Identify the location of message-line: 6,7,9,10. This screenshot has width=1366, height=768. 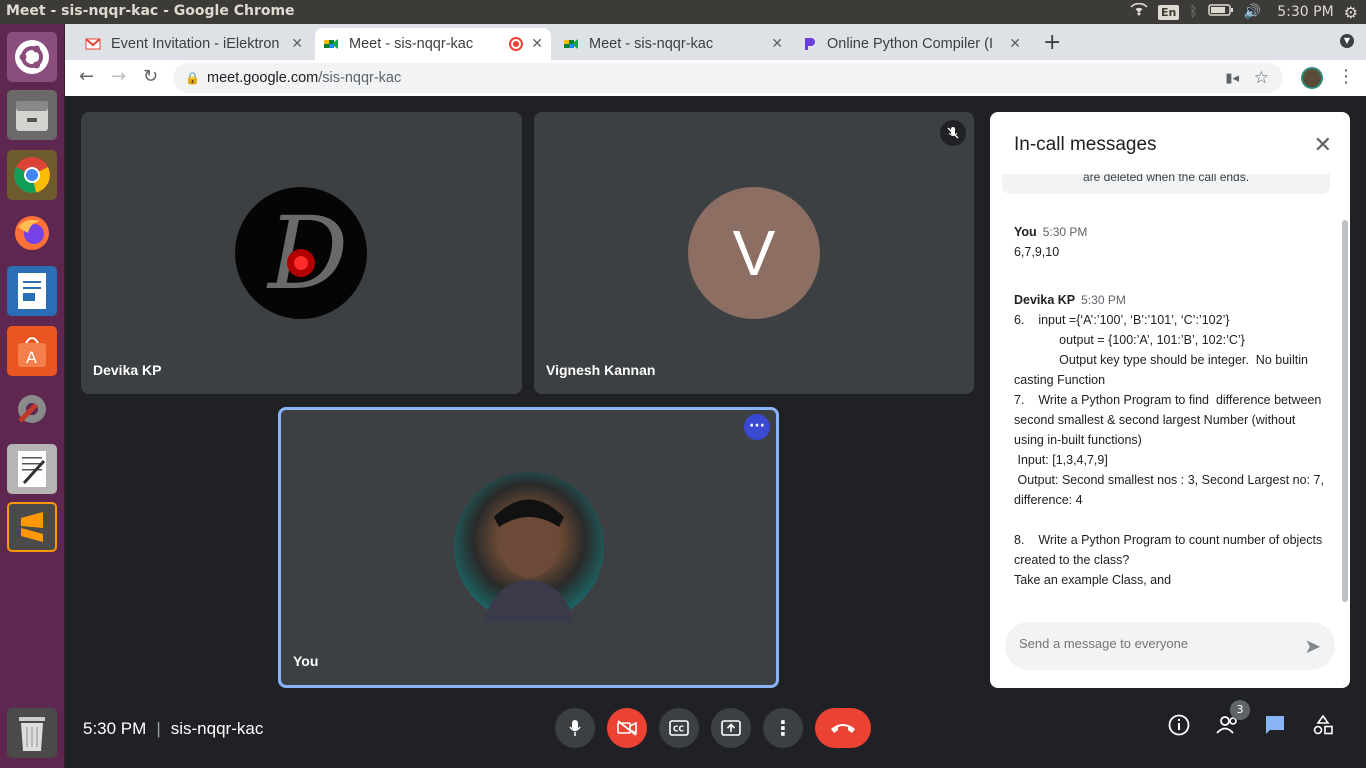
(1037, 252).